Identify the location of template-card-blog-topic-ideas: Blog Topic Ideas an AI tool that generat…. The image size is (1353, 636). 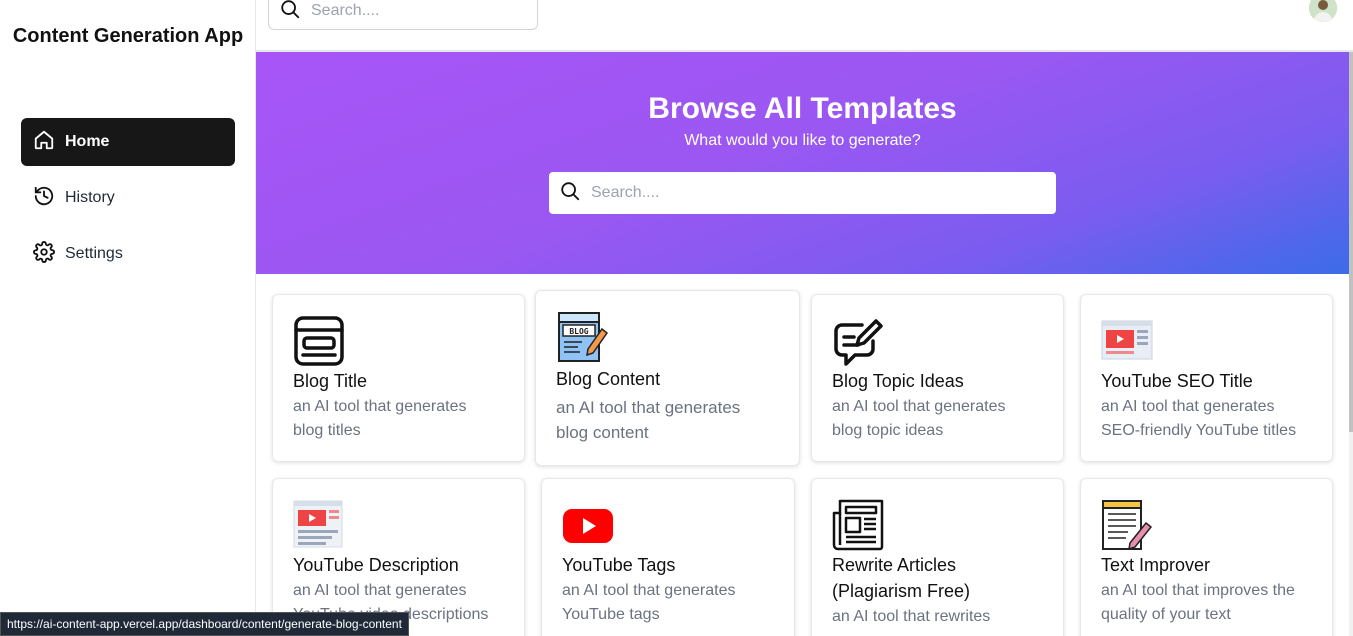
(937, 378).